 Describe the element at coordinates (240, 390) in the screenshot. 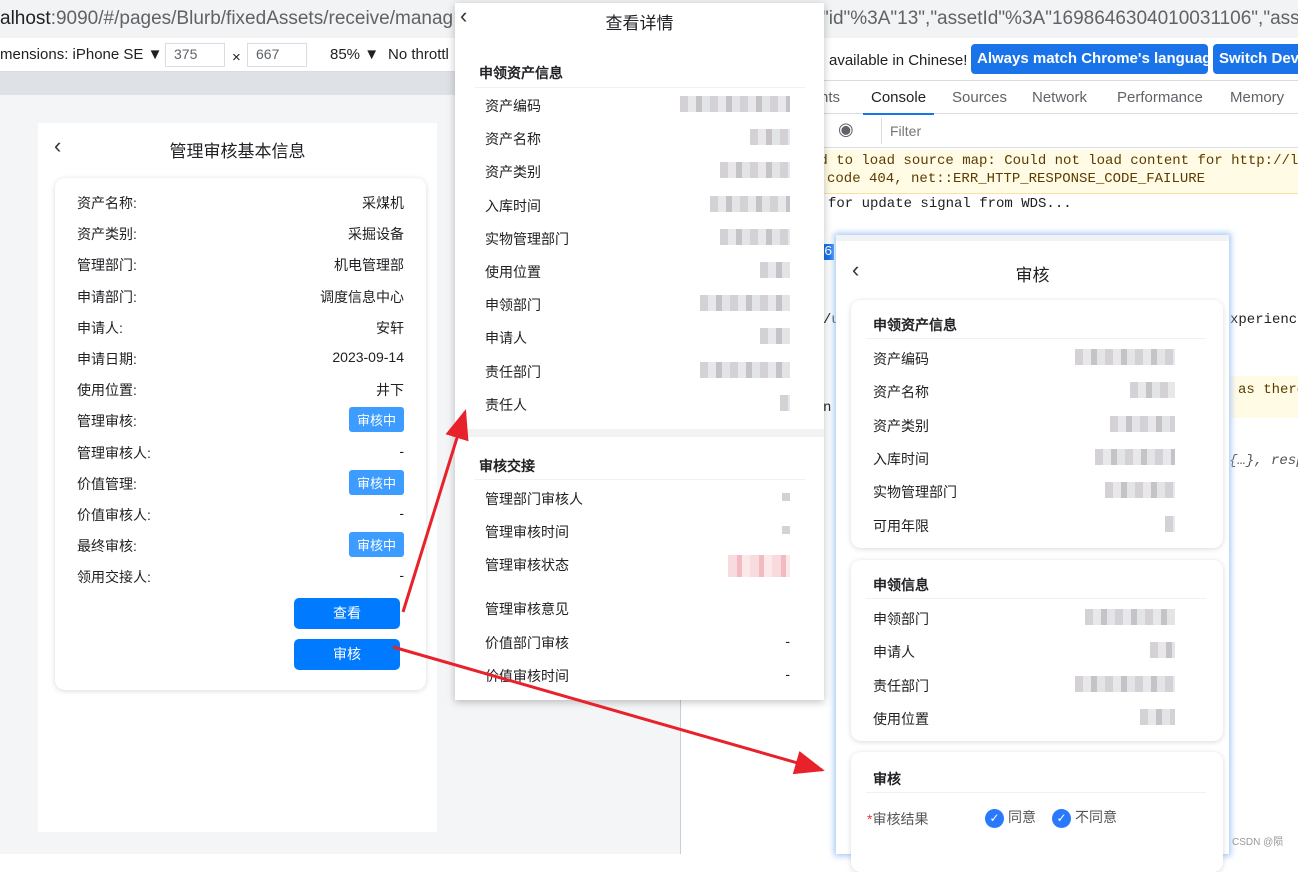

I see `info-row: 使用位置: 井下` at that location.